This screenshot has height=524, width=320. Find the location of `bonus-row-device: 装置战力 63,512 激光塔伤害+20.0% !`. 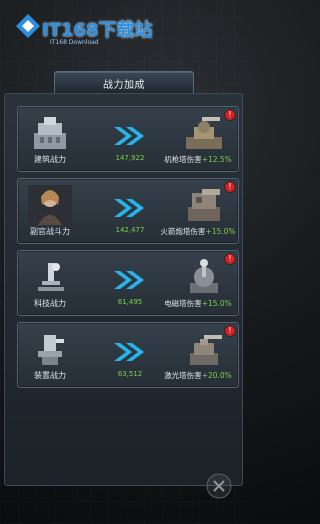

bonus-row-device: 装置战力 63,512 激光塔伤害+20.0% ! is located at coordinates (128, 355).